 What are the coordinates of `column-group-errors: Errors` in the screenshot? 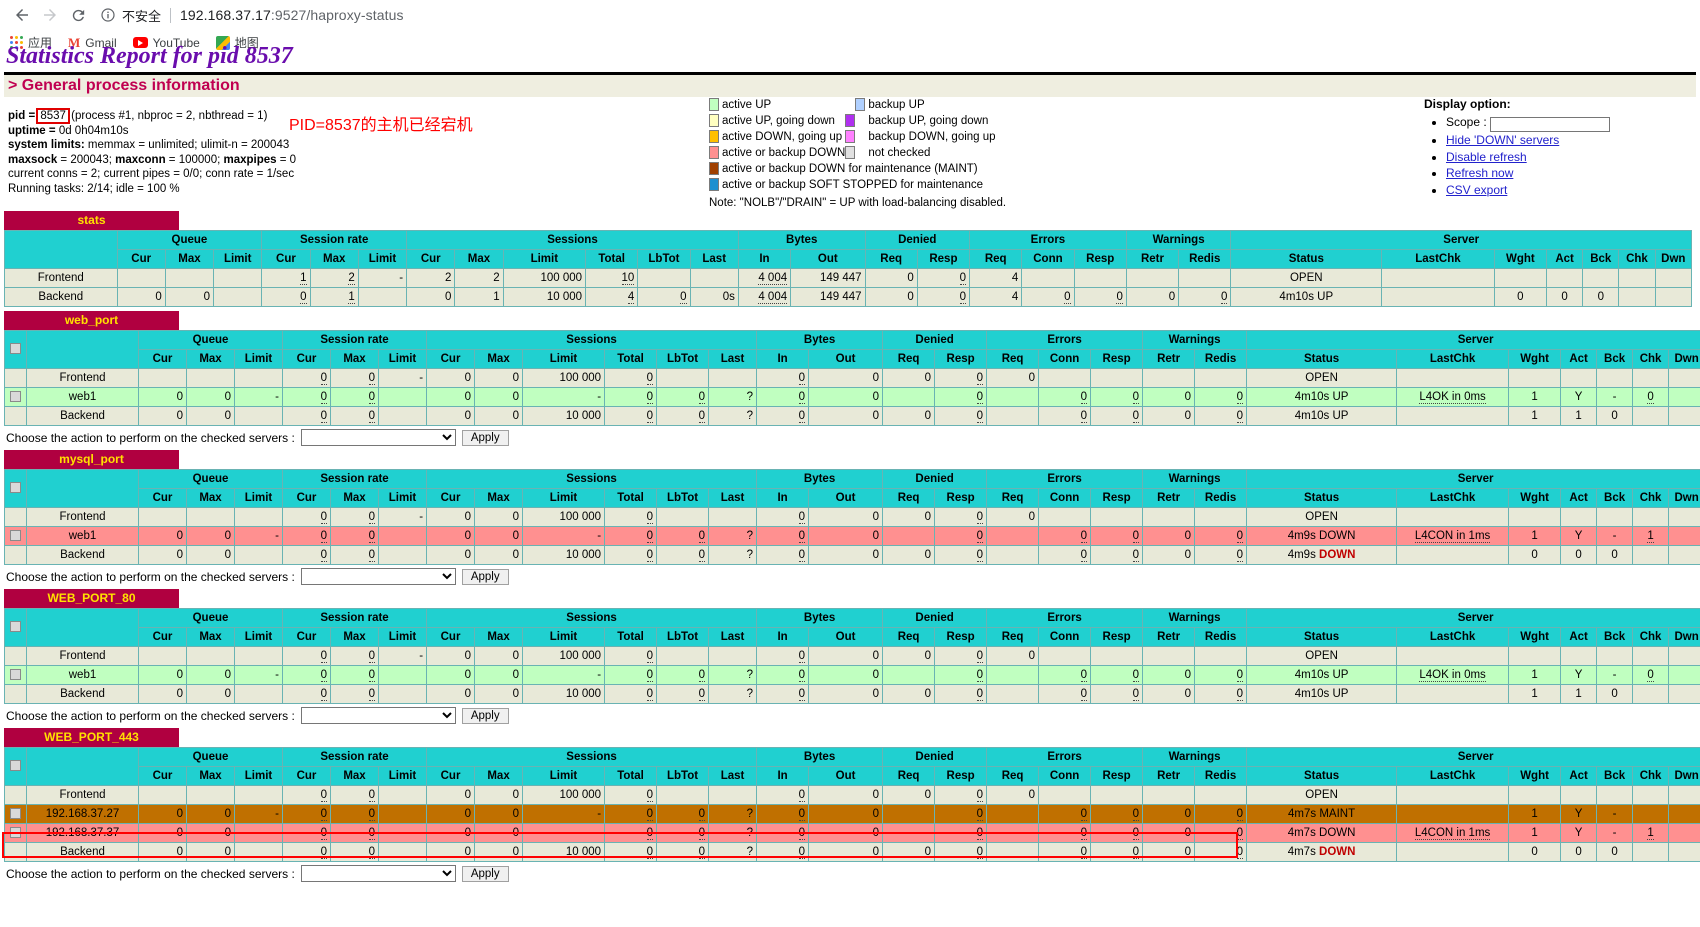 It's located at (1065, 618).